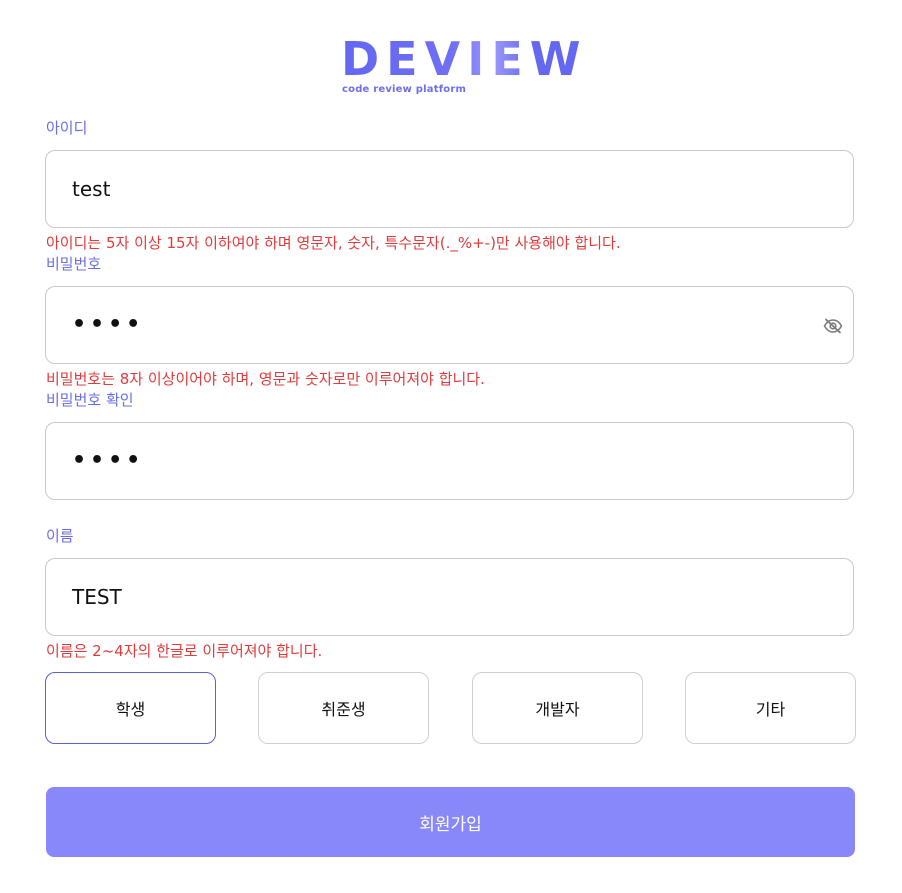 This screenshot has height=893, width=902. I want to click on name-field: TEST, so click(449, 597).